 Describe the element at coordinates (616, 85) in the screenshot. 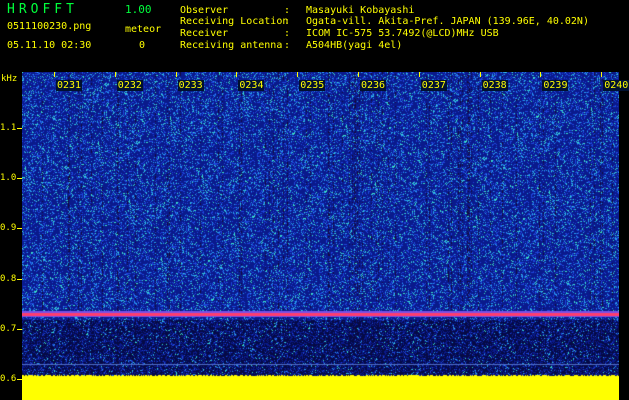

I see `time-tick-label: 0240` at that location.